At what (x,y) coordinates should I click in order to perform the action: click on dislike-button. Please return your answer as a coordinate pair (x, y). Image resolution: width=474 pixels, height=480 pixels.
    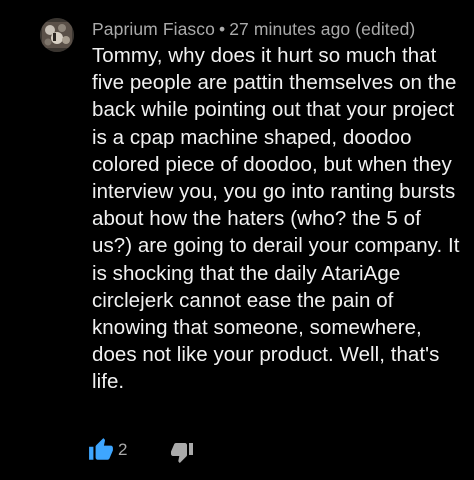
    Looking at the image, I should click on (182, 452).